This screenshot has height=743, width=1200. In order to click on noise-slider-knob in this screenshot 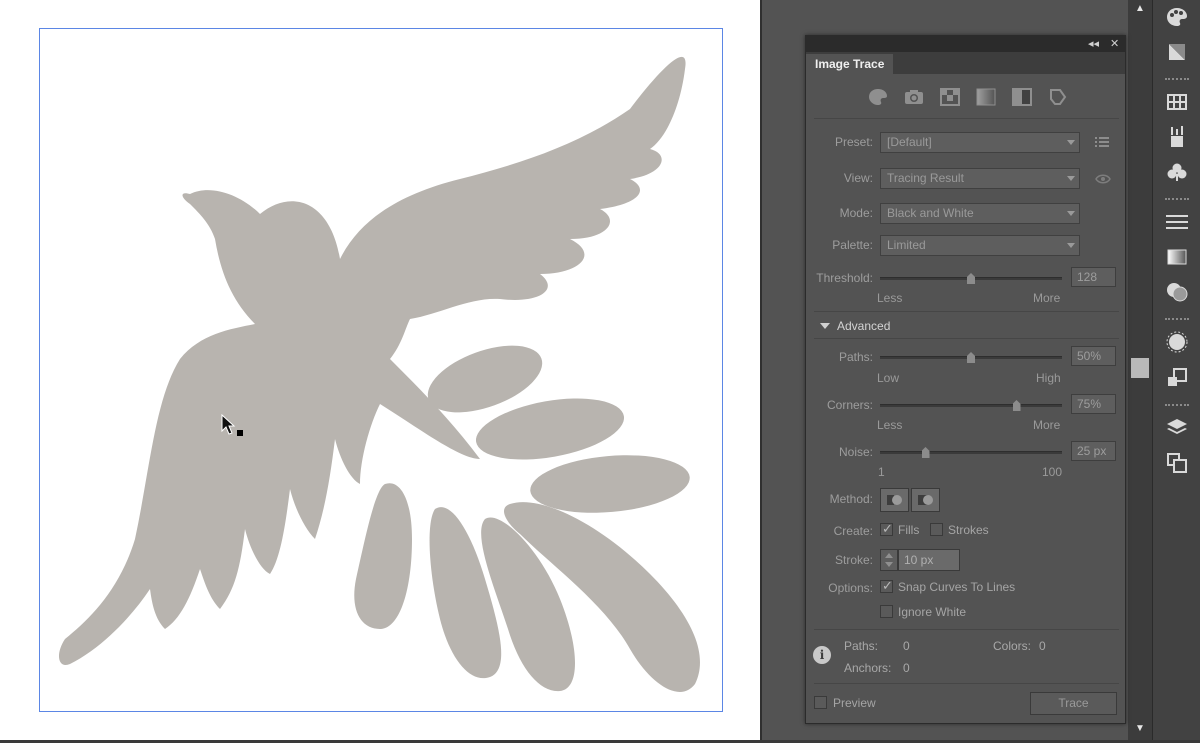, I will do `click(925, 452)`.